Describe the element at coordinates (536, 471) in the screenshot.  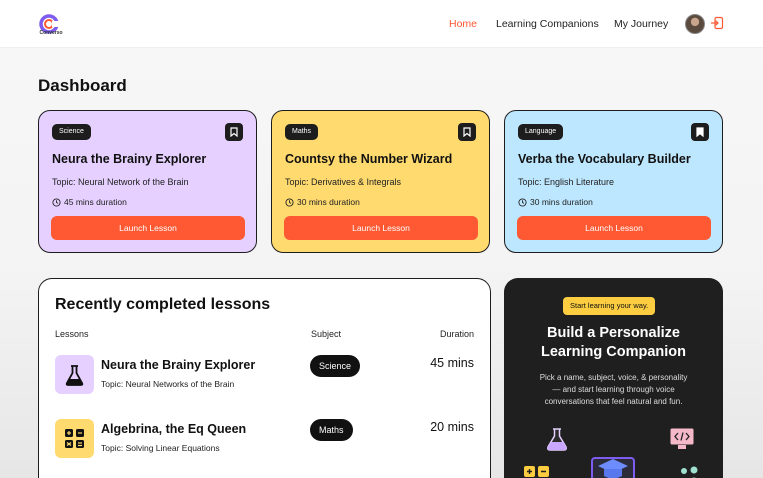
I see `calculator-illustration-icon` at that location.